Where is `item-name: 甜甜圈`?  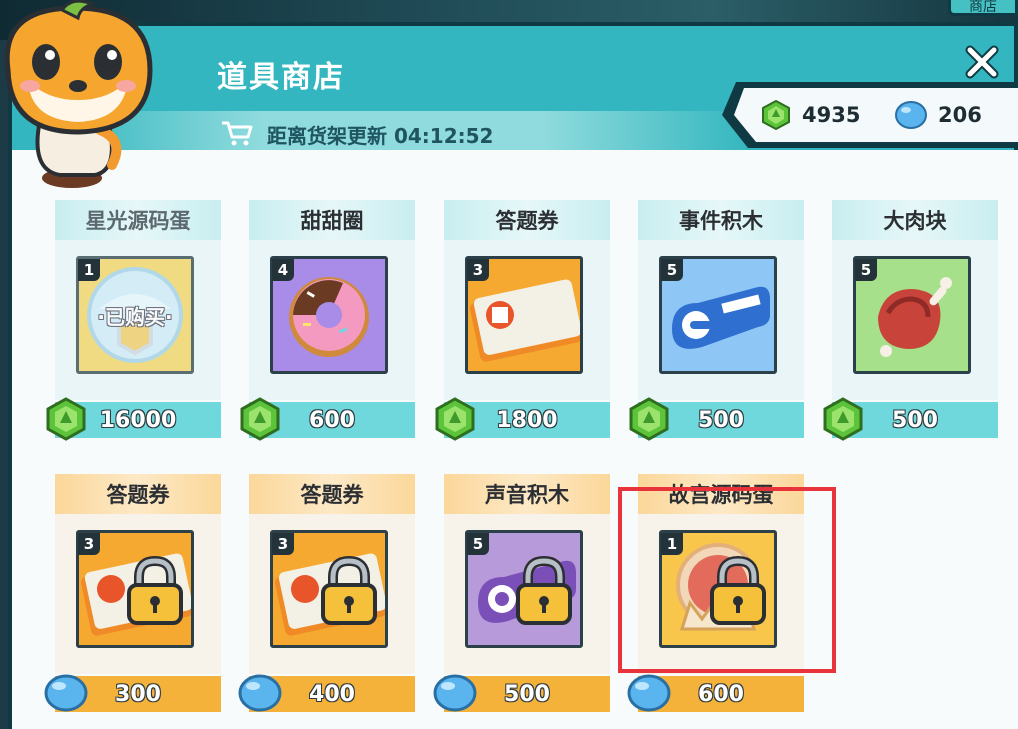 item-name: 甜甜圈 is located at coordinates (332, 220).